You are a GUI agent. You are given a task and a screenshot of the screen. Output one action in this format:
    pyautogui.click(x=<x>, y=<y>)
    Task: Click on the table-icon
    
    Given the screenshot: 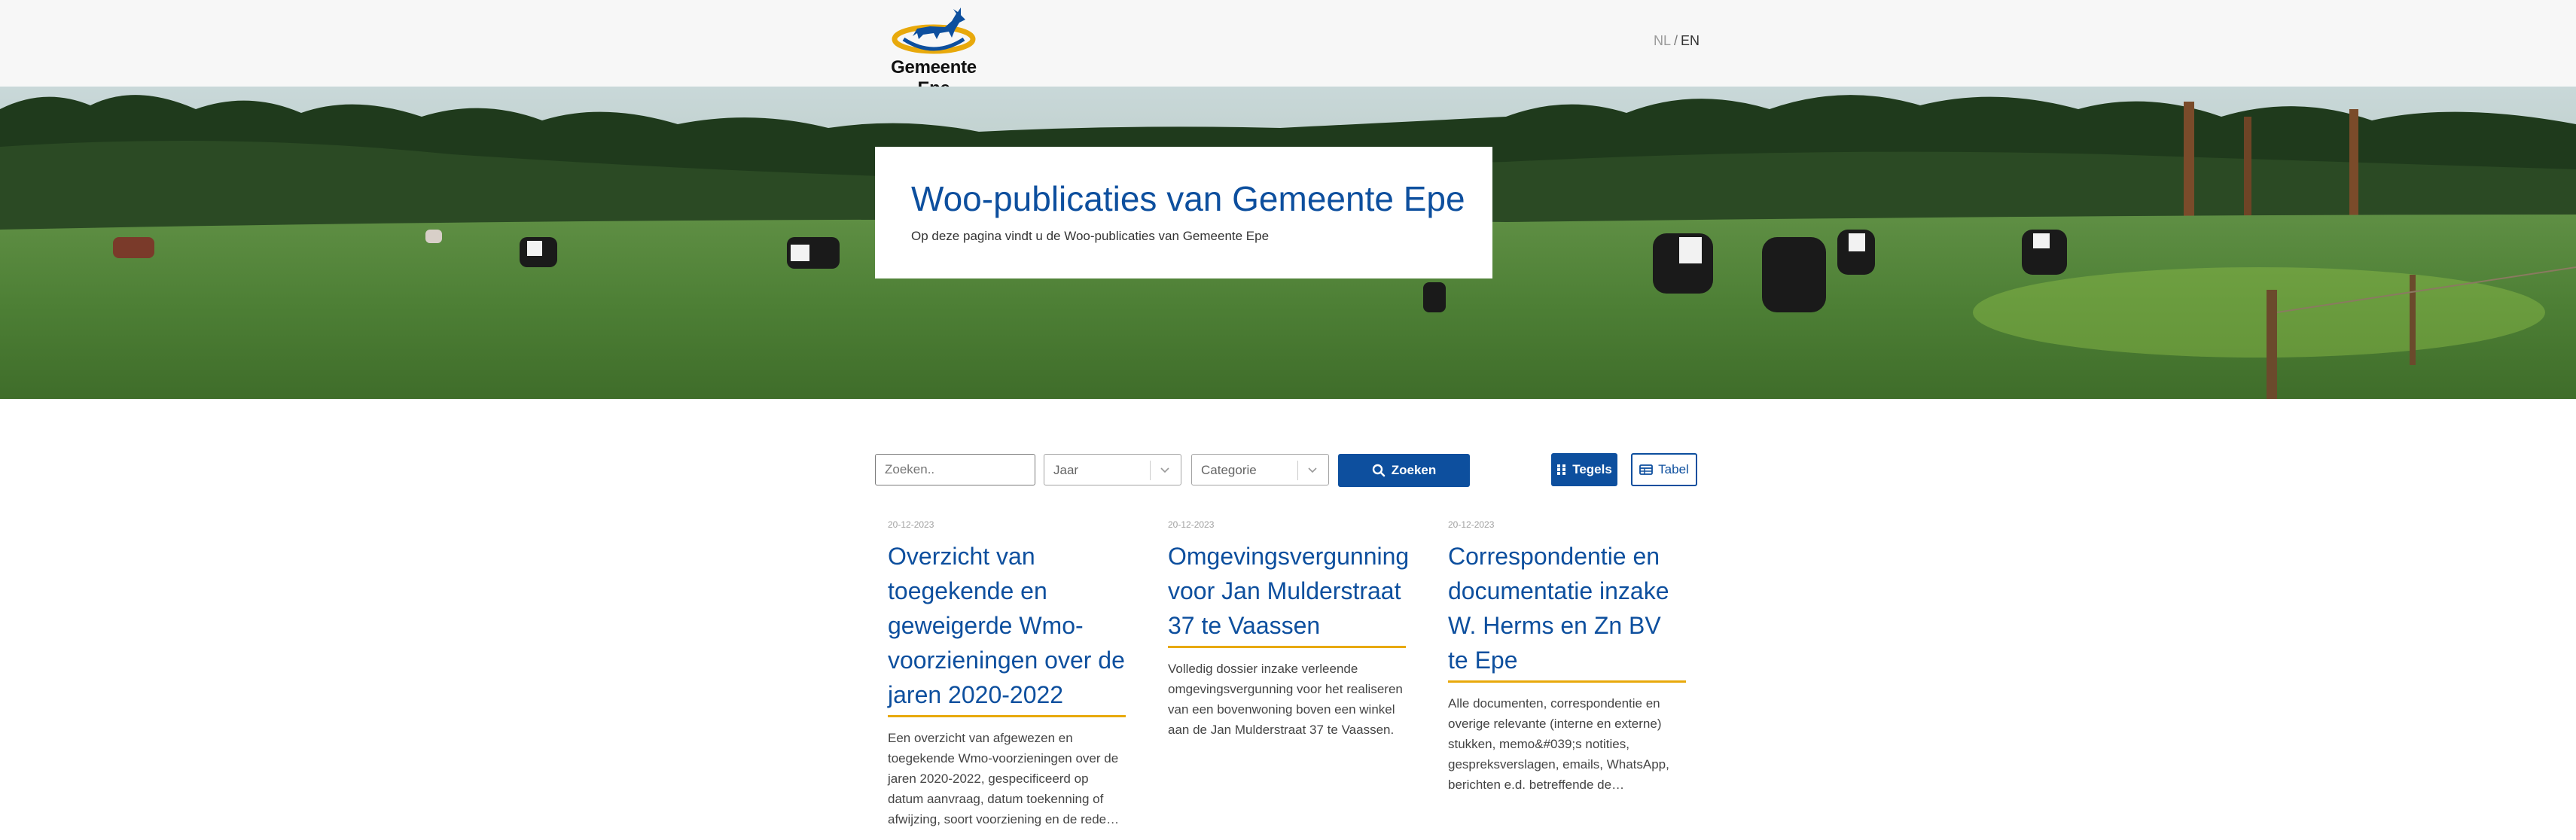 What is the action you would take?
    pyautogui.click(x=1646, y=469)
    